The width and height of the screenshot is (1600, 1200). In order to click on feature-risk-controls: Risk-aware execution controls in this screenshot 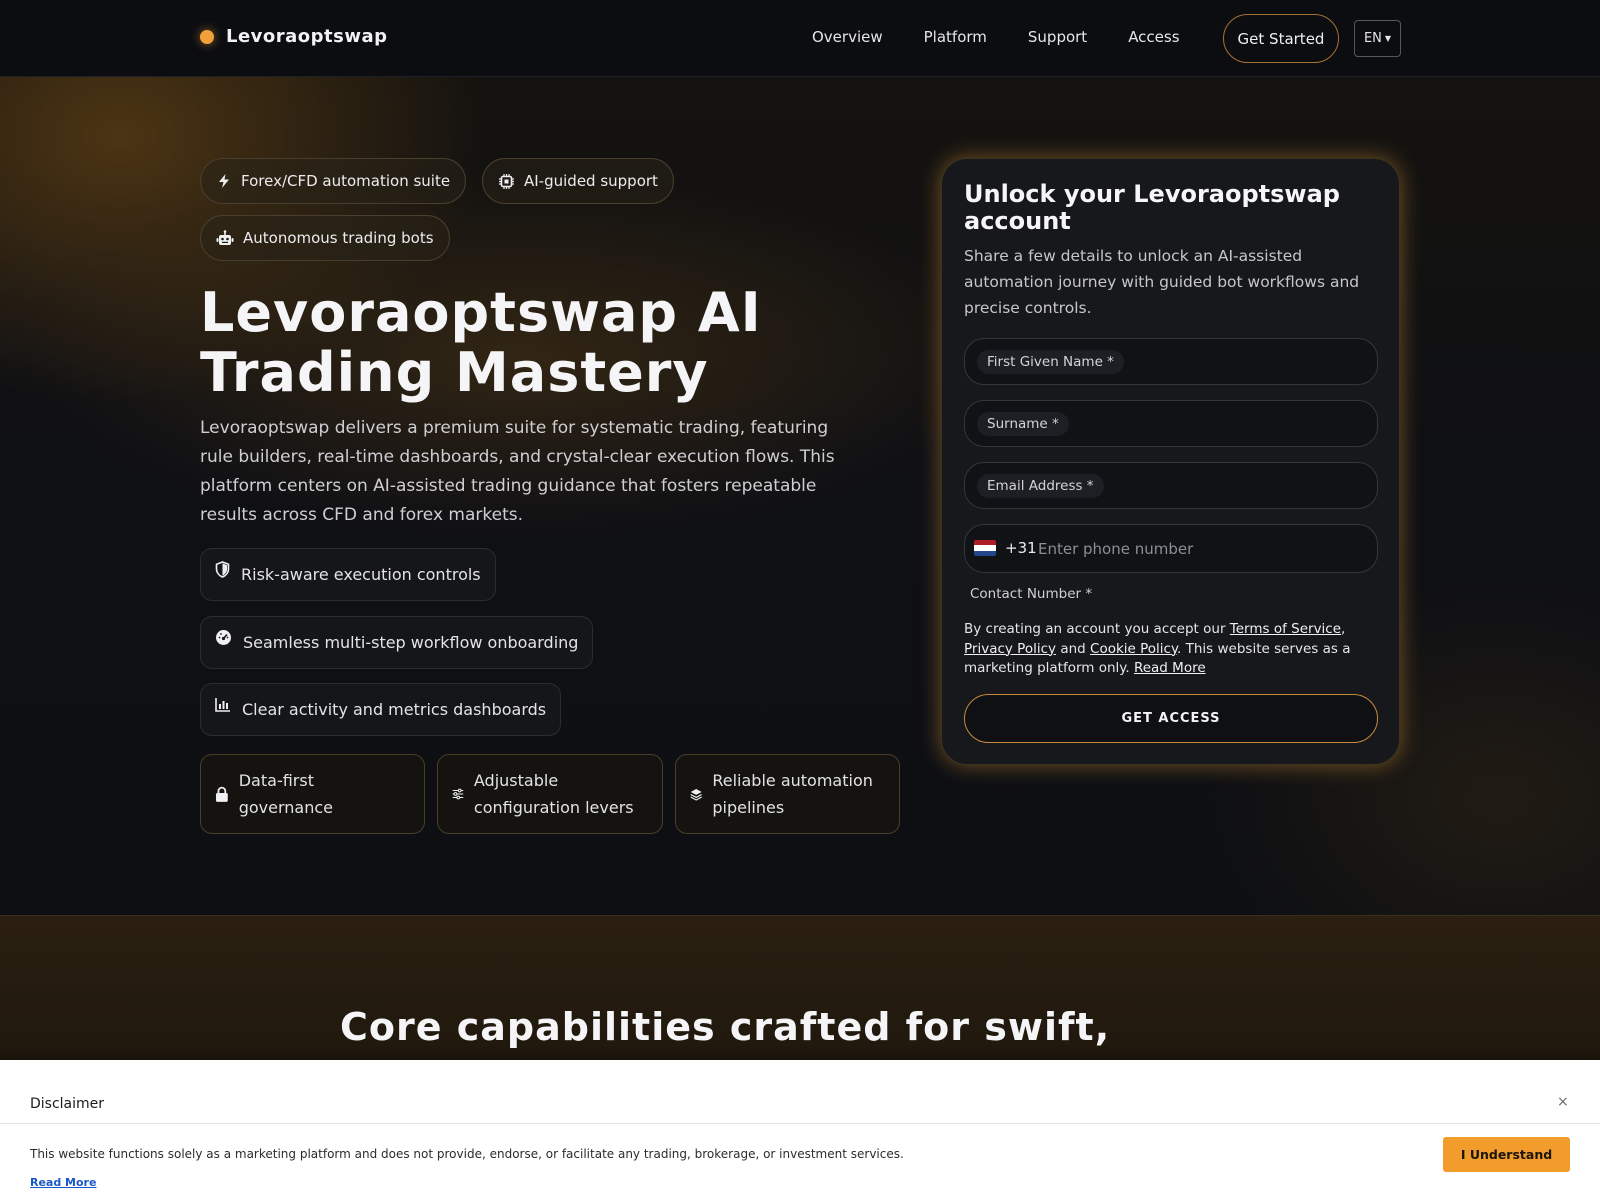, I will do `click(348, 574)`.